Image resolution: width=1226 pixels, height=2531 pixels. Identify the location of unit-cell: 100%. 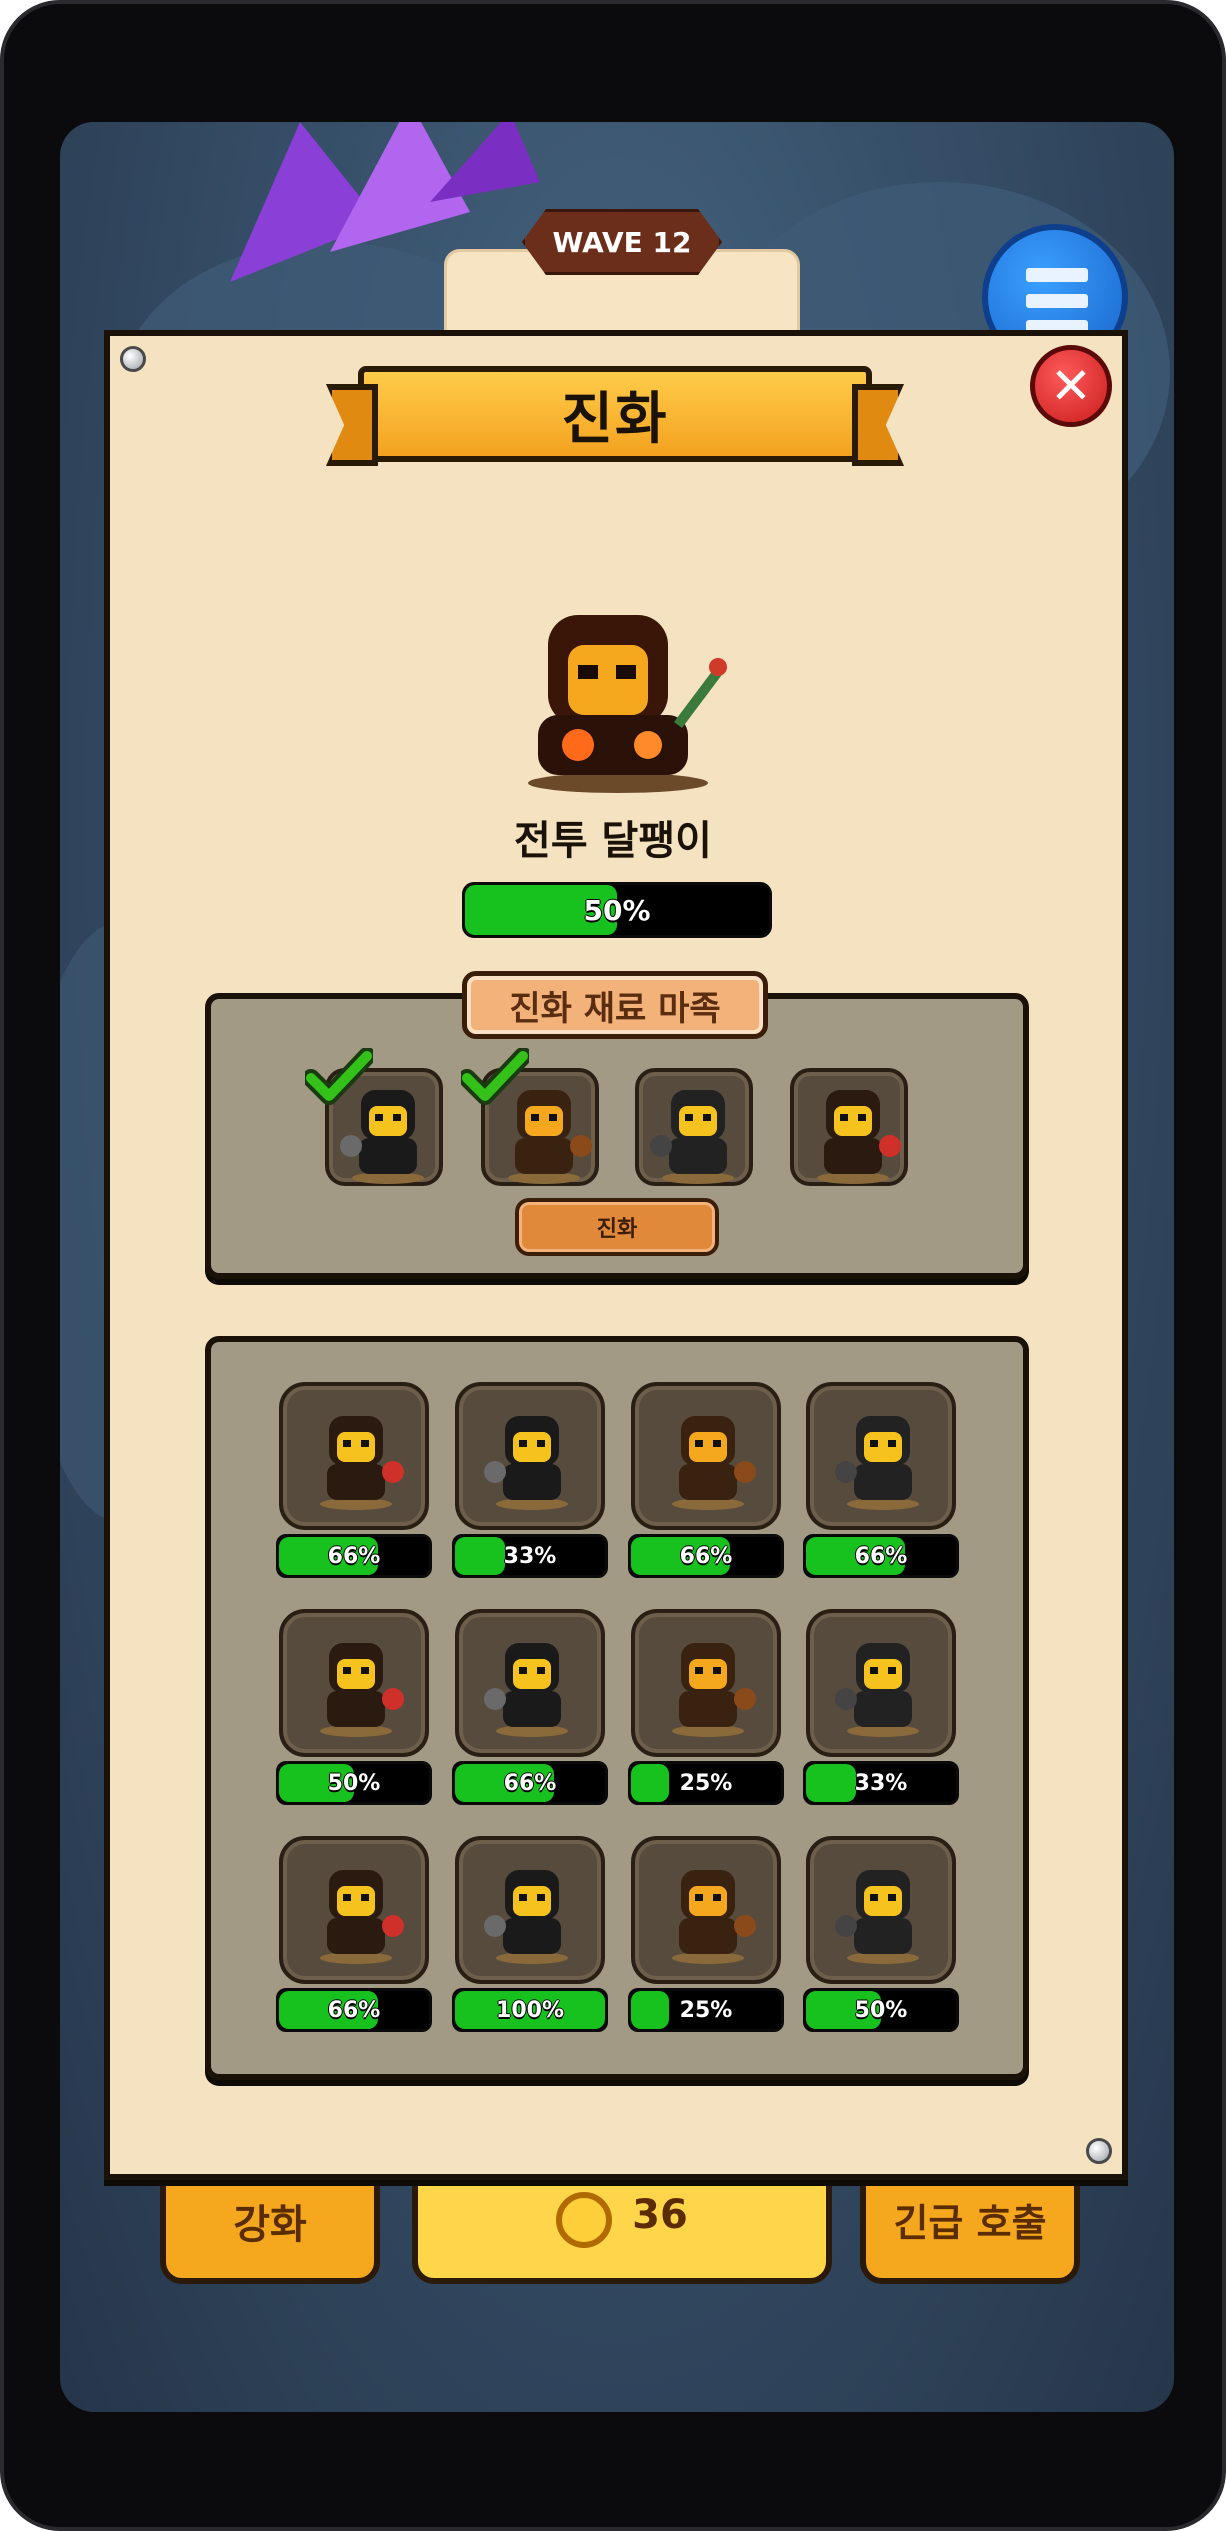
(532, 1941).